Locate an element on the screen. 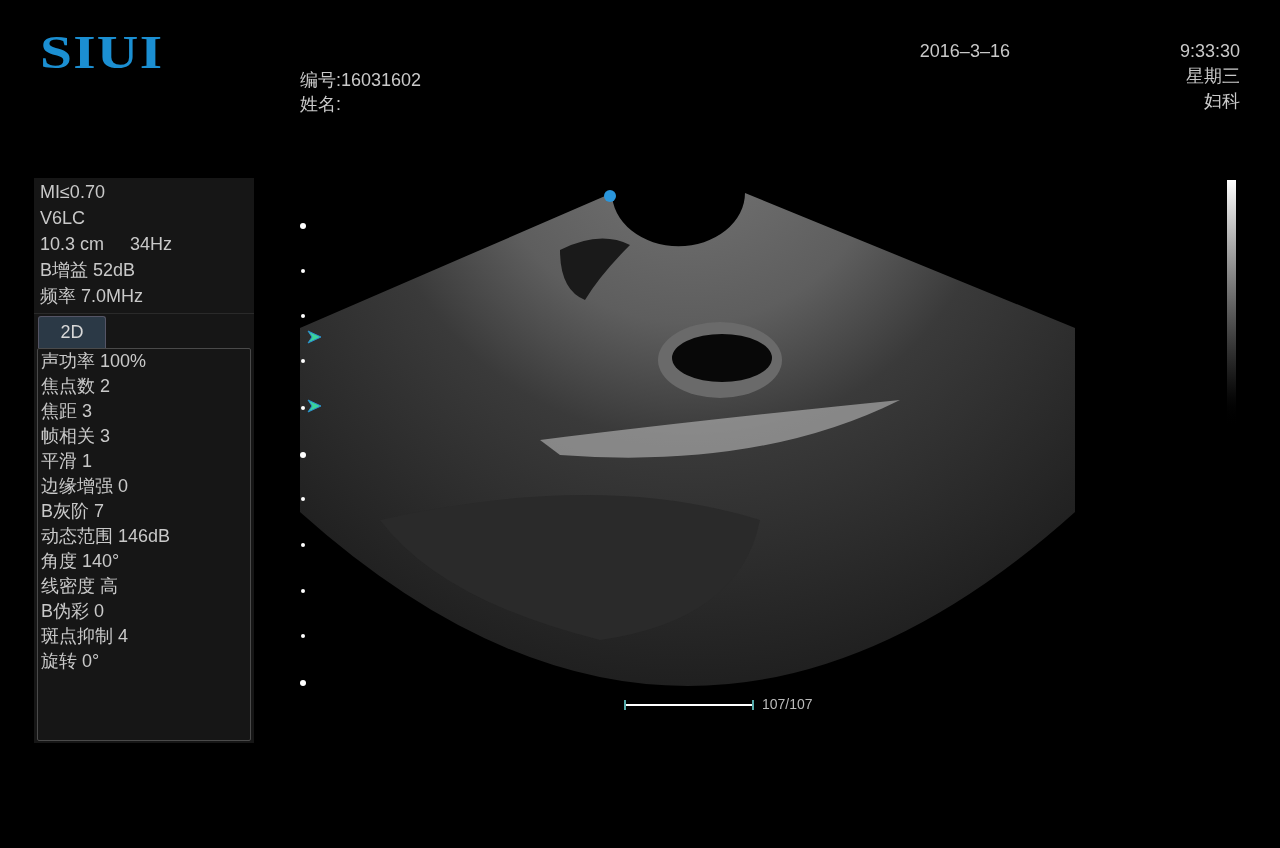 This screenshot has height=848, width=1280. weekday-text: 星期三 is located at coordinates (1213, 76).